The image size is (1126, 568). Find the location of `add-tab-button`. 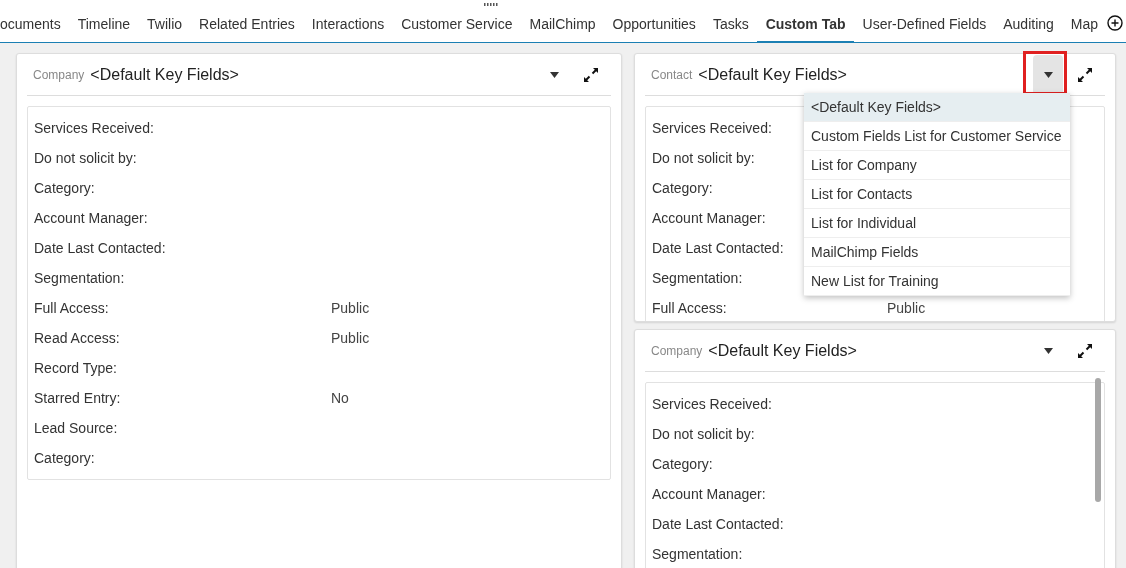

add-tab-button is located at coordinates (1114, 23).